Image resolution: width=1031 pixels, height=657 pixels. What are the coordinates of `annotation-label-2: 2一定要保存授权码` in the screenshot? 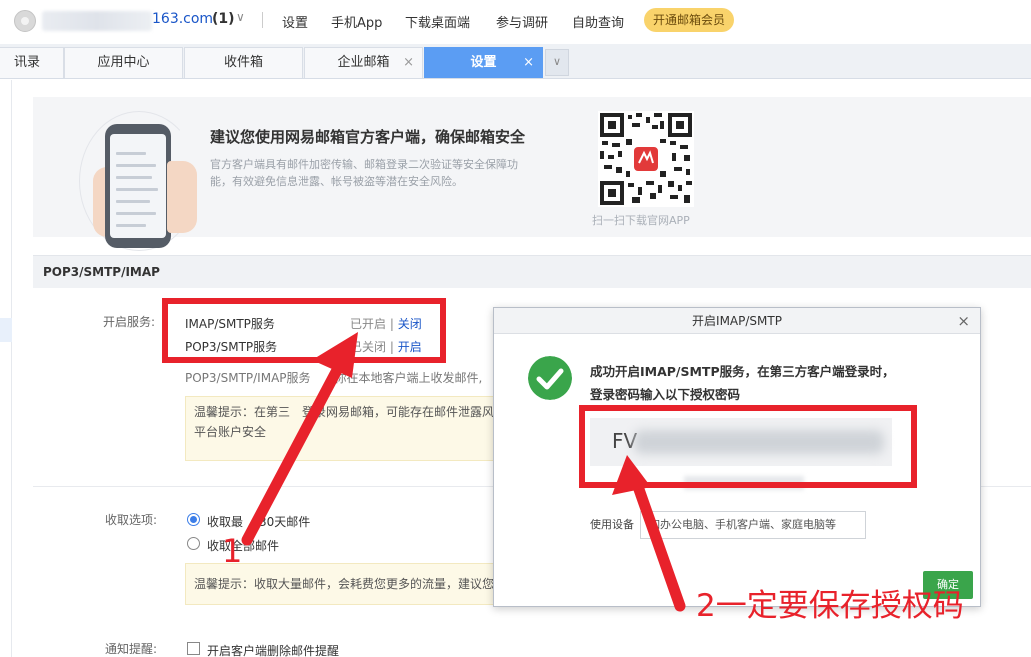 It's located at (830, 606).